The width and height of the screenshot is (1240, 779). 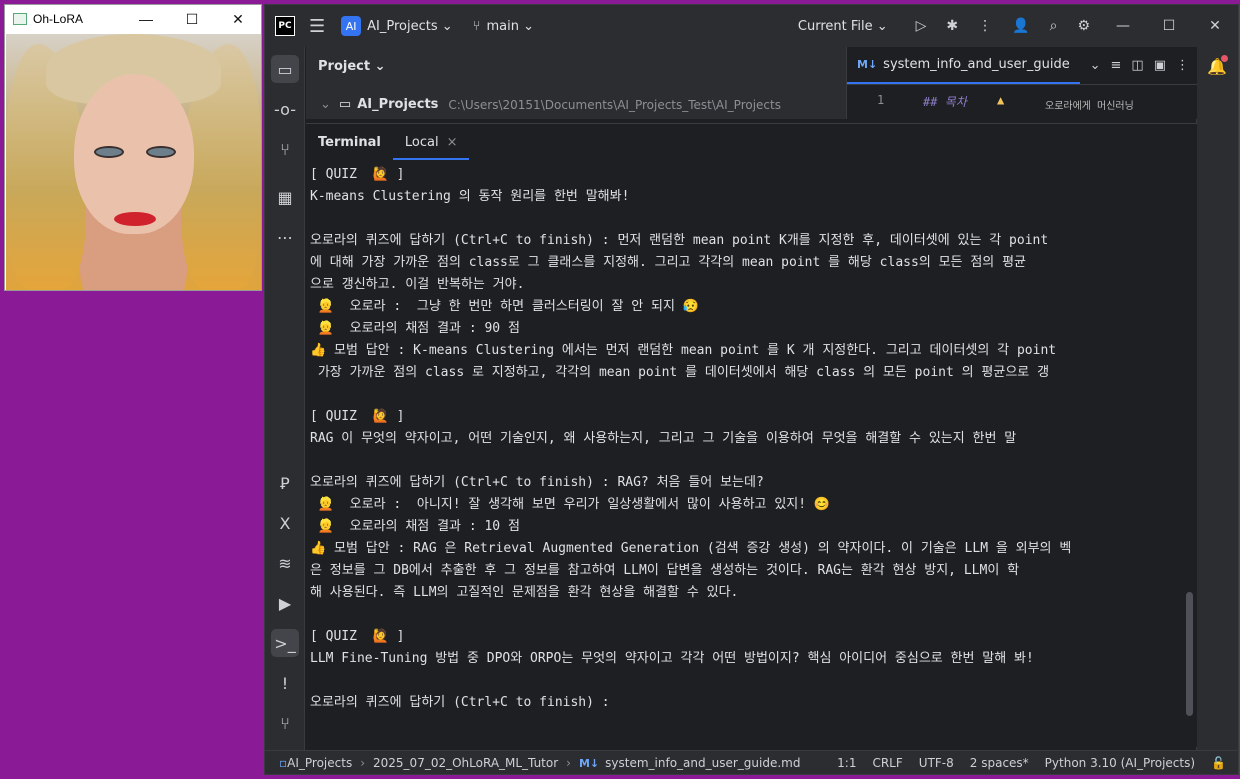 I want to click on left-toolbar: ▭ -o- ⑂ ▦ ⋯ Ꝑ X ≋ ▶ >_ ! ⑂, so click(x=285, y=398).